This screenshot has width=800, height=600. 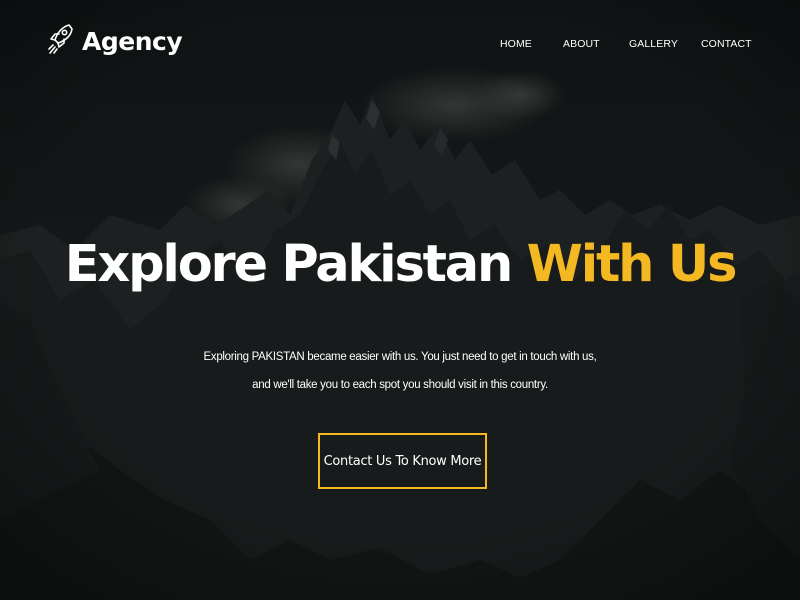 I want to click on hero-headline-accent: With Us, so click(x=632, y=264).